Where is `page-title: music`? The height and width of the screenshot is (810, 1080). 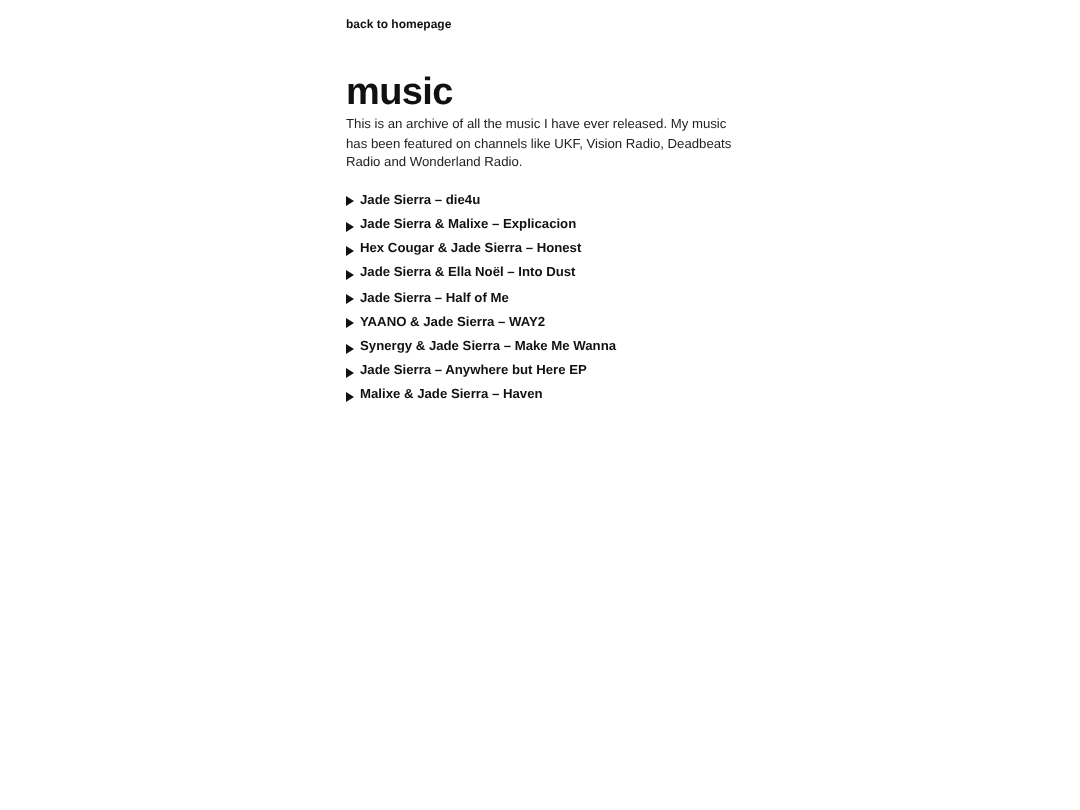
page-title: music is located at coordinates (400, 94).